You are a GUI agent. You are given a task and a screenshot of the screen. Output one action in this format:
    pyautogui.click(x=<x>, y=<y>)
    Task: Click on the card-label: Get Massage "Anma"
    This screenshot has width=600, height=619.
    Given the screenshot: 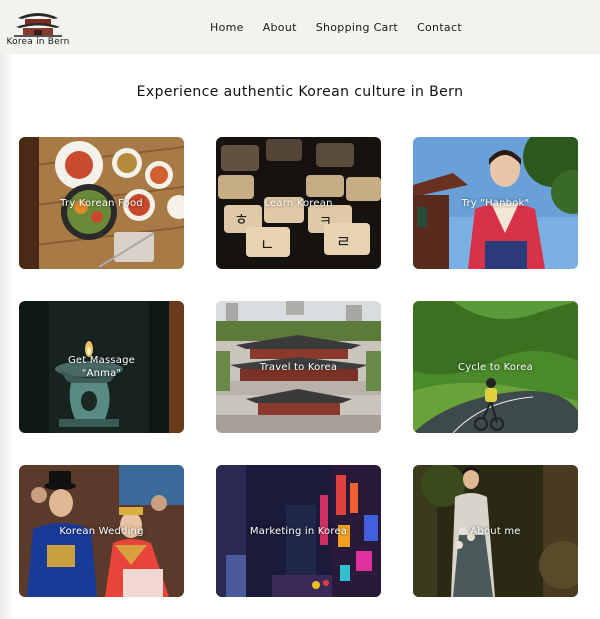 What is the action you would take?
    pyautogui.click(x=101, y=367)
    